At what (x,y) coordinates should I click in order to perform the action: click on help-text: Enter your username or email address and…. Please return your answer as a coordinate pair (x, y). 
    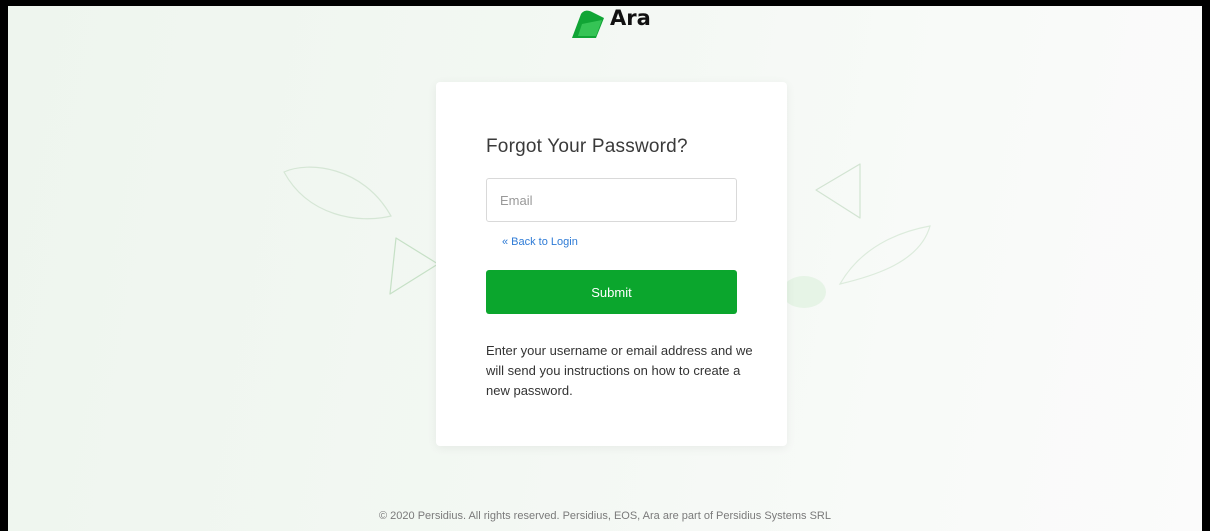
    Looking at the image, I should click on (619, 370).